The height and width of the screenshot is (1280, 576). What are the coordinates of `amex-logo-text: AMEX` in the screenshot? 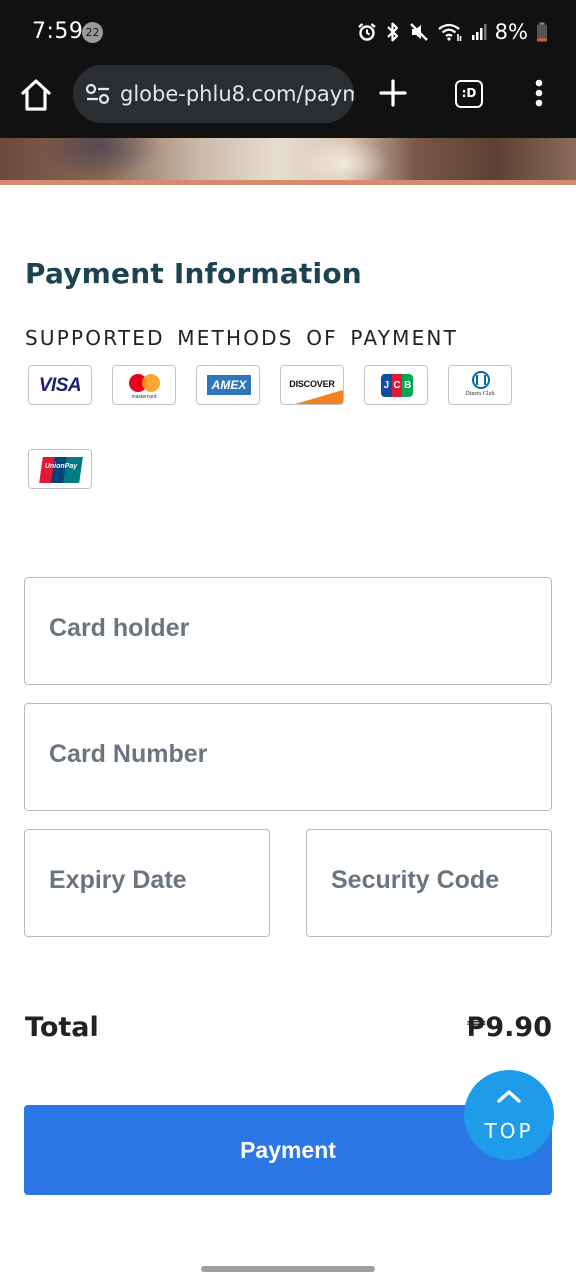 It's located at (229, 385).